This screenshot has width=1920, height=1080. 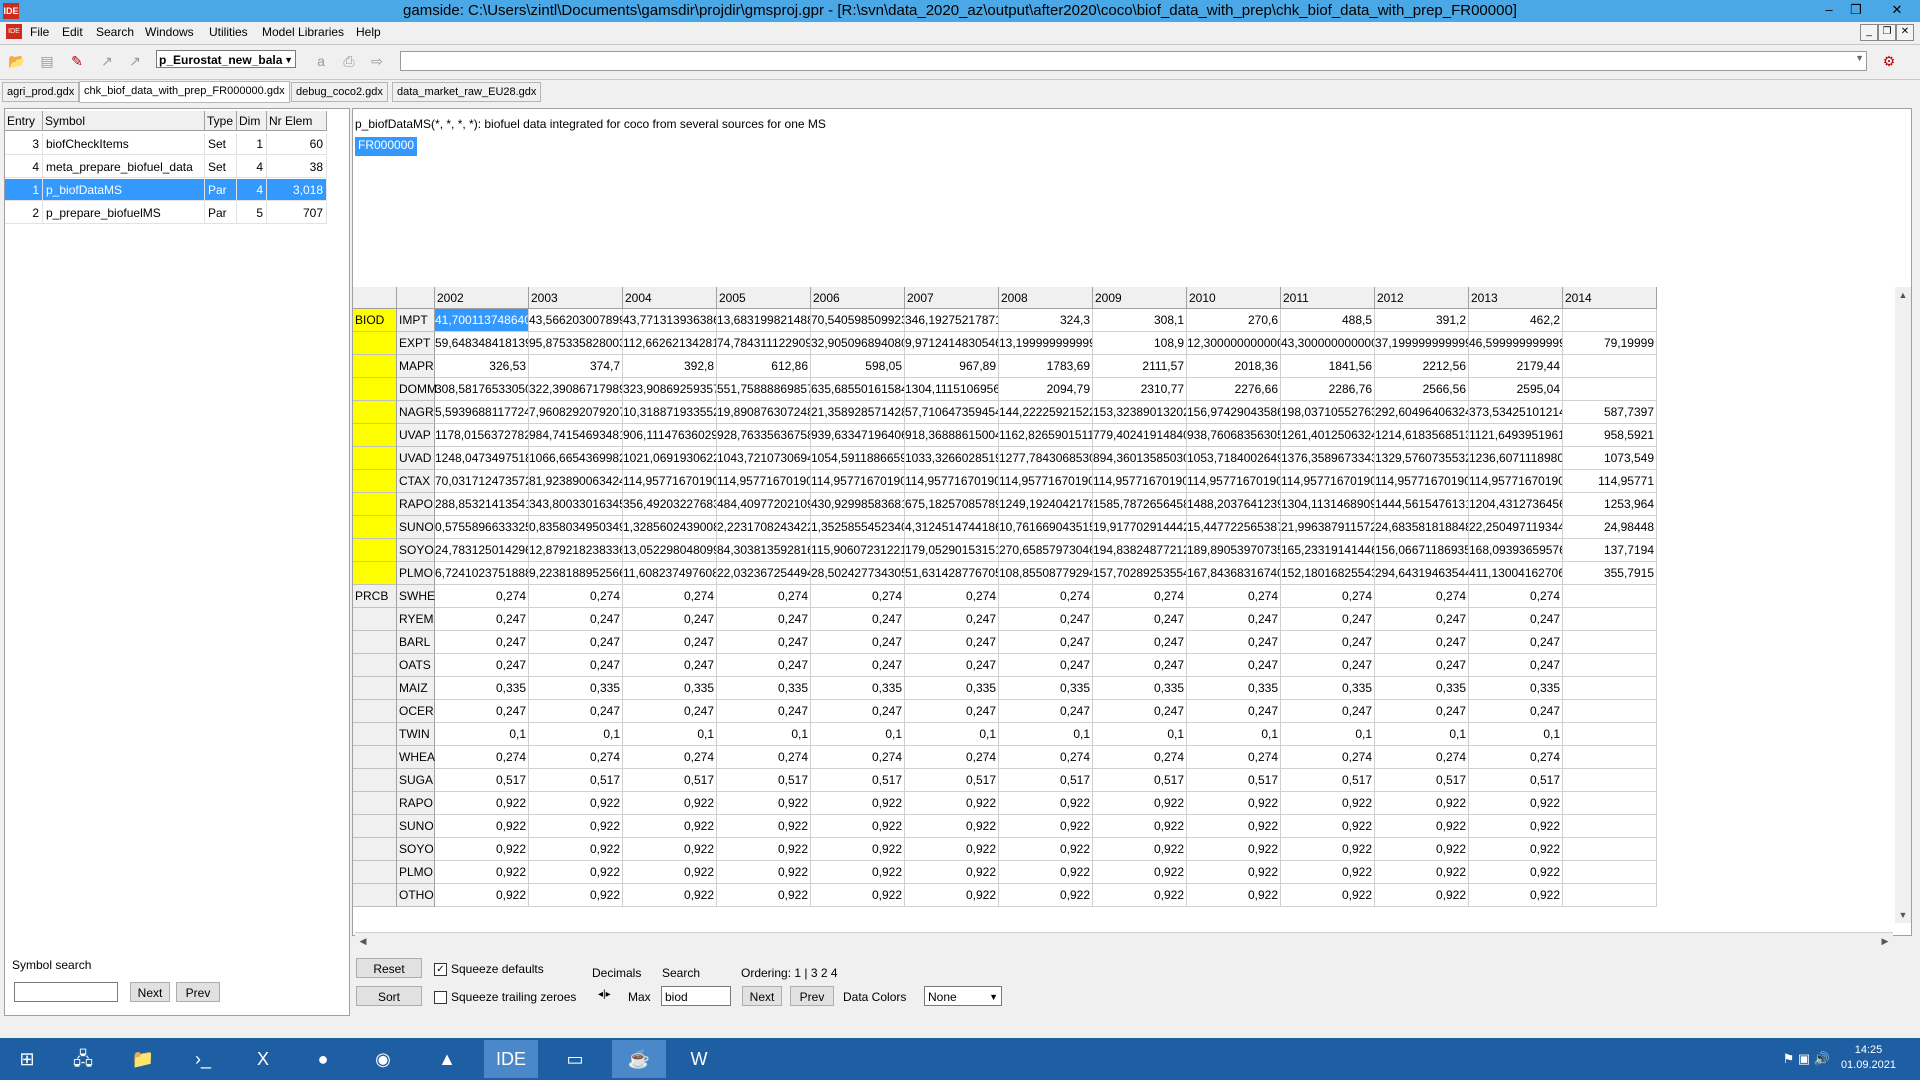 I want to click on save-icon: ▤, so click(x=47, y=61).